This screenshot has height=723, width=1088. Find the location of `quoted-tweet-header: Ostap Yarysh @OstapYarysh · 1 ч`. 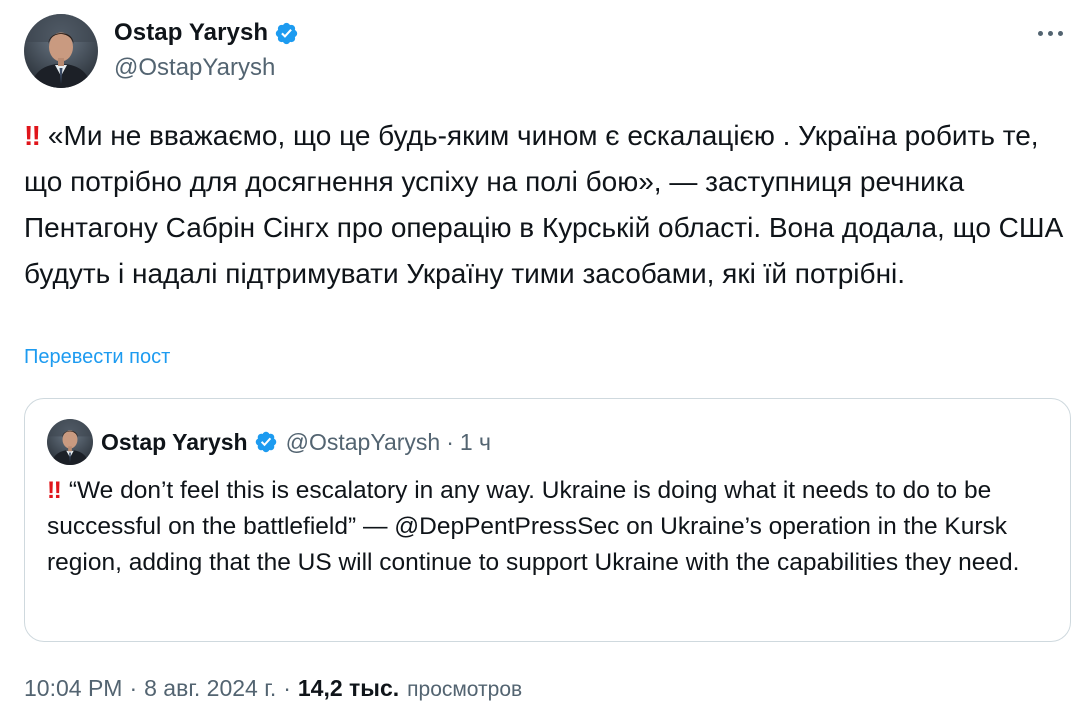

quoted-tweet-header: Ostap Yarysh @OstapYarysh · 1 ч is located at coordinates (296, 442).